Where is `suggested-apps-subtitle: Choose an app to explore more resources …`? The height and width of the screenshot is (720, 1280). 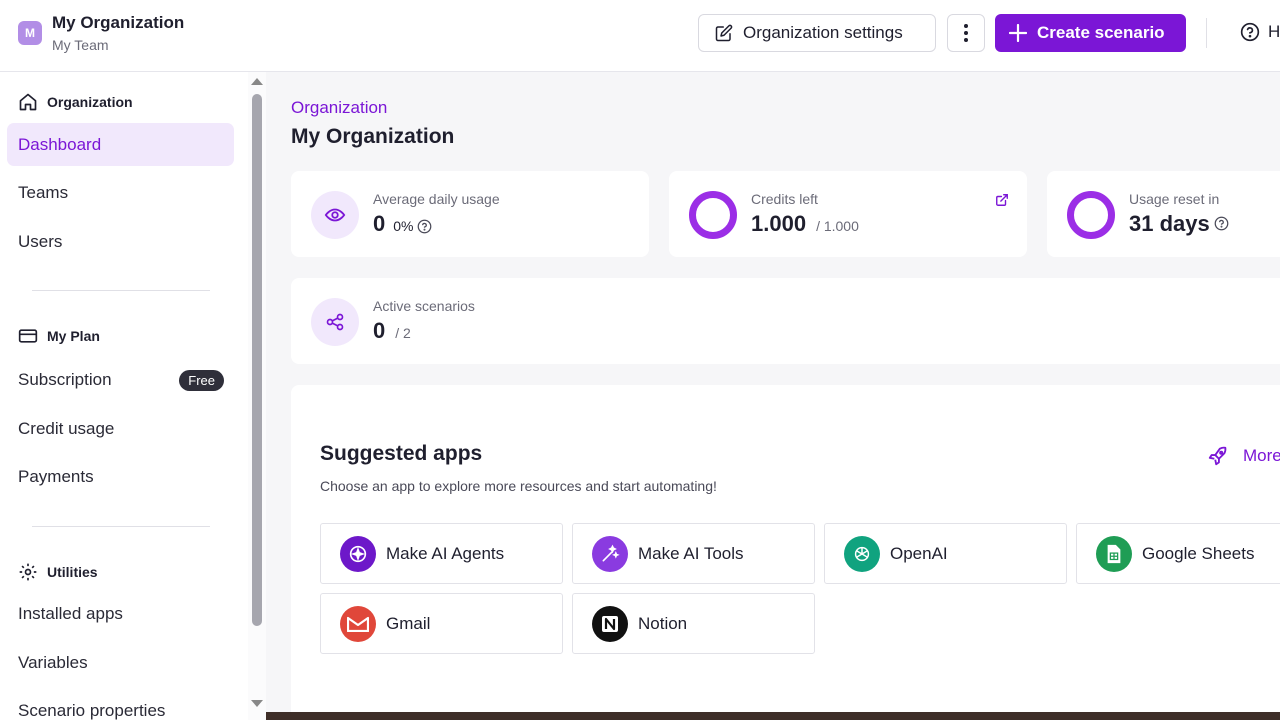
suggested-apps-subtitle: Choose an app to explore more resources … is located at coordinates (518, 486).